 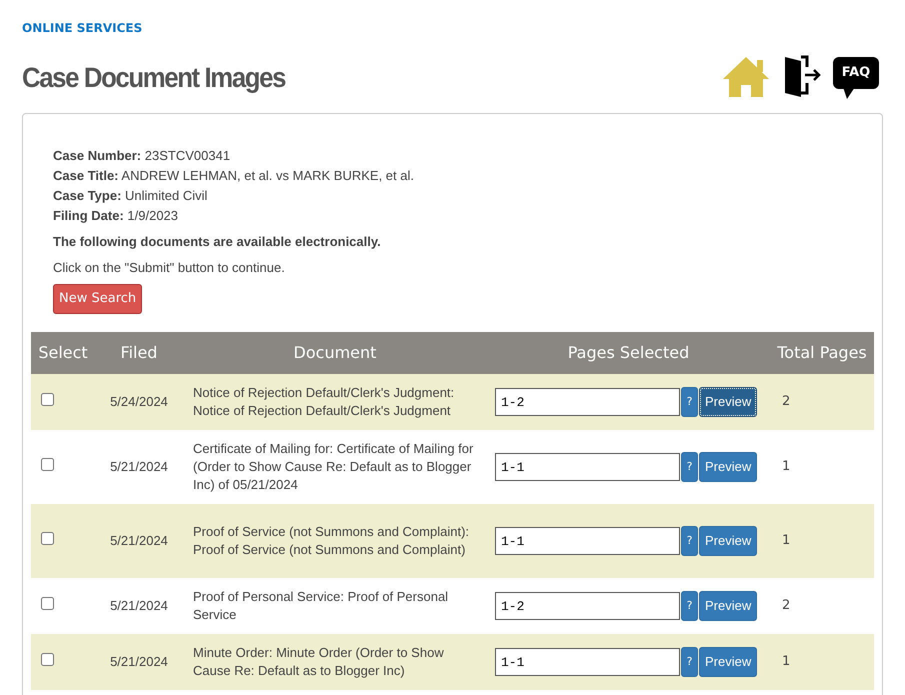 I want to click on breadcrumb-link: ONLINE SERVICES, so click(x=82, y=28).